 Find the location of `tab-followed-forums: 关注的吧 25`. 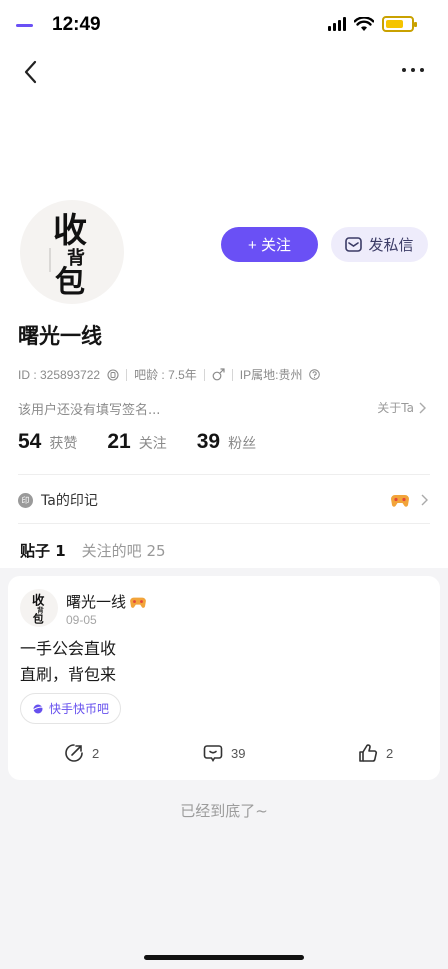

tab-followed-forums: 关注的吧 25 is located at coordinates (124, 550).